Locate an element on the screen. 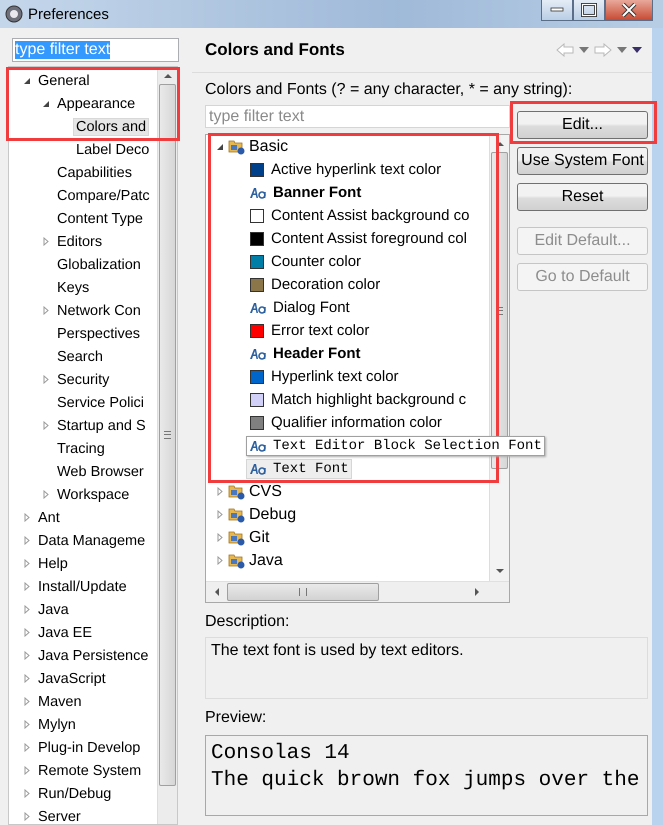  tree-item: Mylyn is located at coordinates (57, 725).